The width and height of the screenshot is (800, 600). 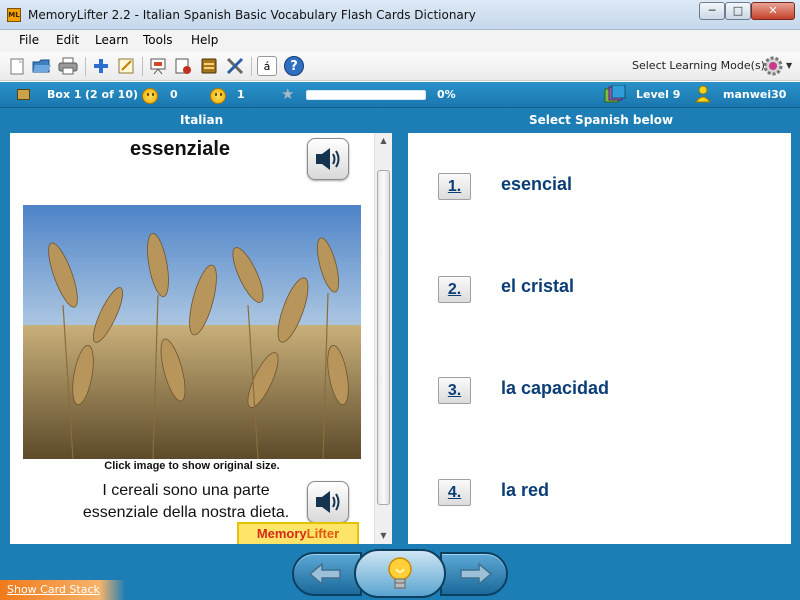 I want to click on play-word-audio-button, so click(x=328, y=159).